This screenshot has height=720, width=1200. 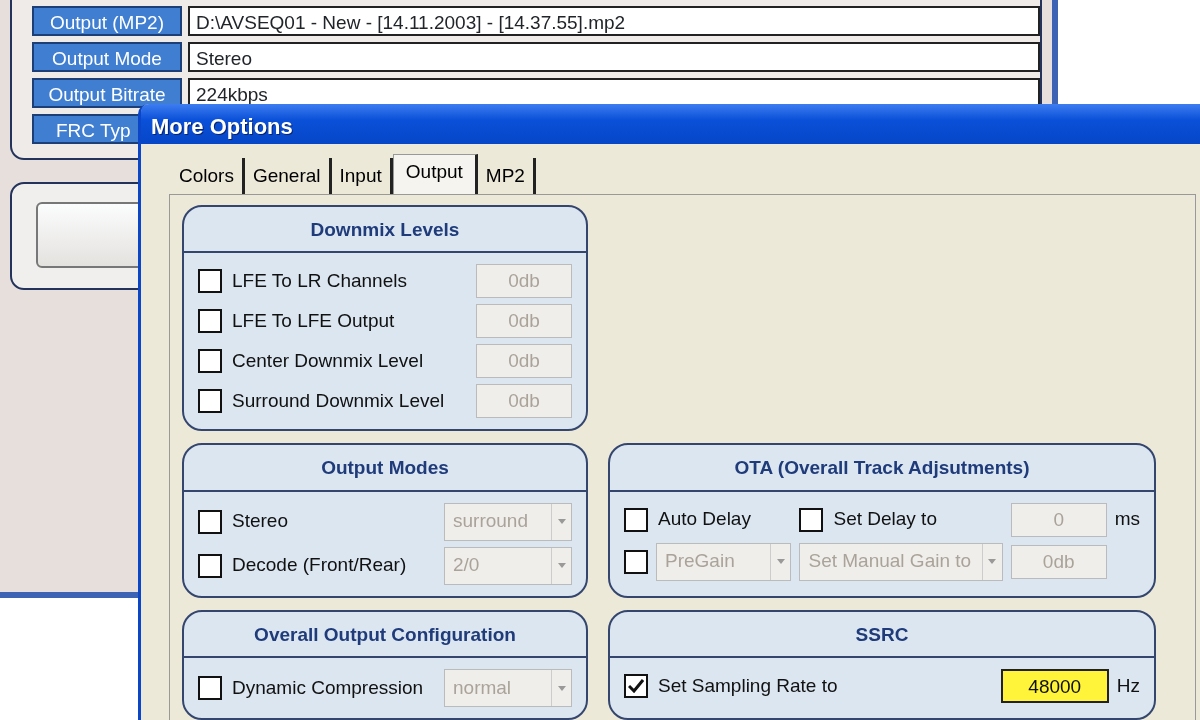 What do you see at coordinates (1054, 686) in the screenshot?
I see `input-field: 48000` at bounding box center [1054, 686].